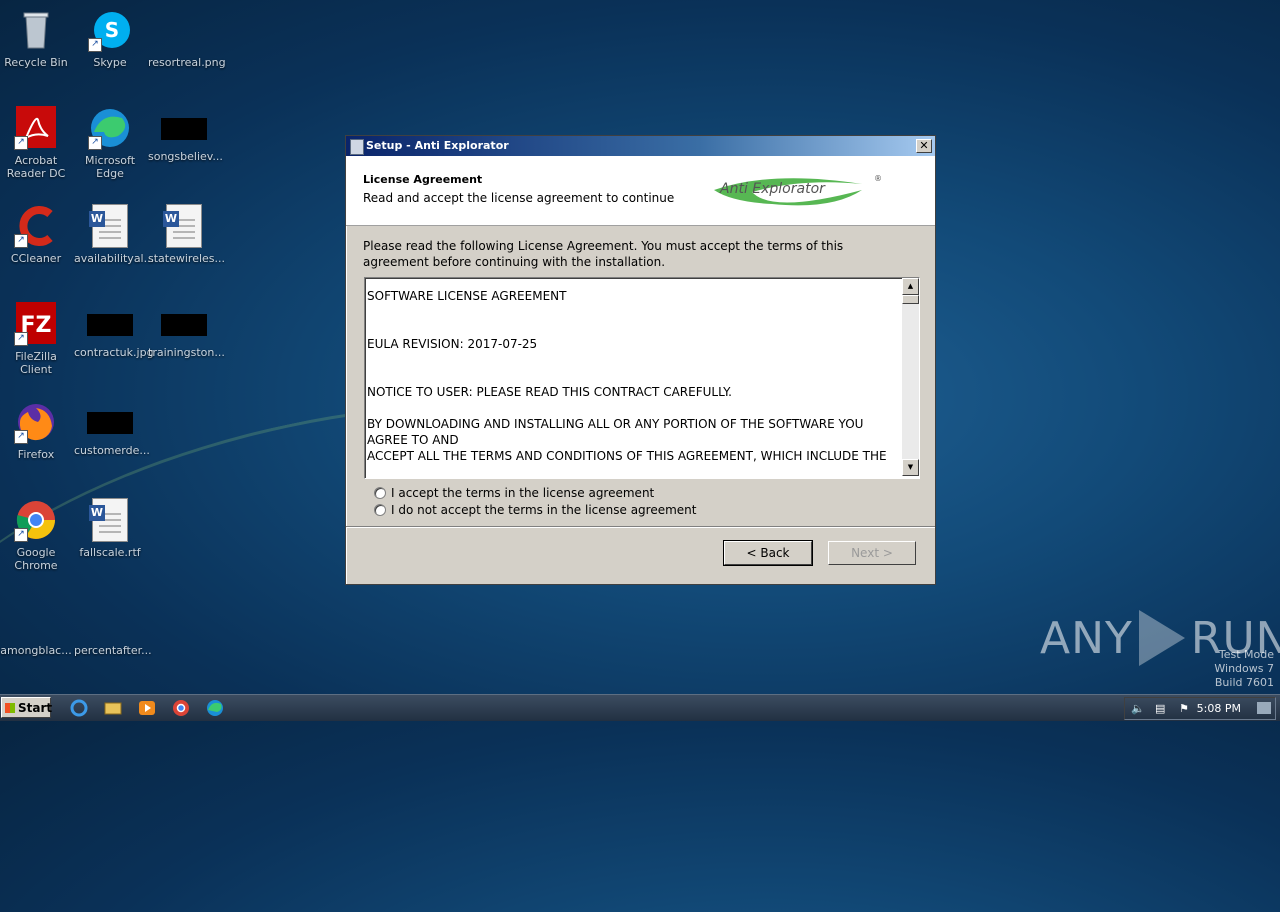 This screenshot has width=1280, height=912. I want to click on desktop-icon-edge: ↗ Microsoft Edge, so click(110, 143).